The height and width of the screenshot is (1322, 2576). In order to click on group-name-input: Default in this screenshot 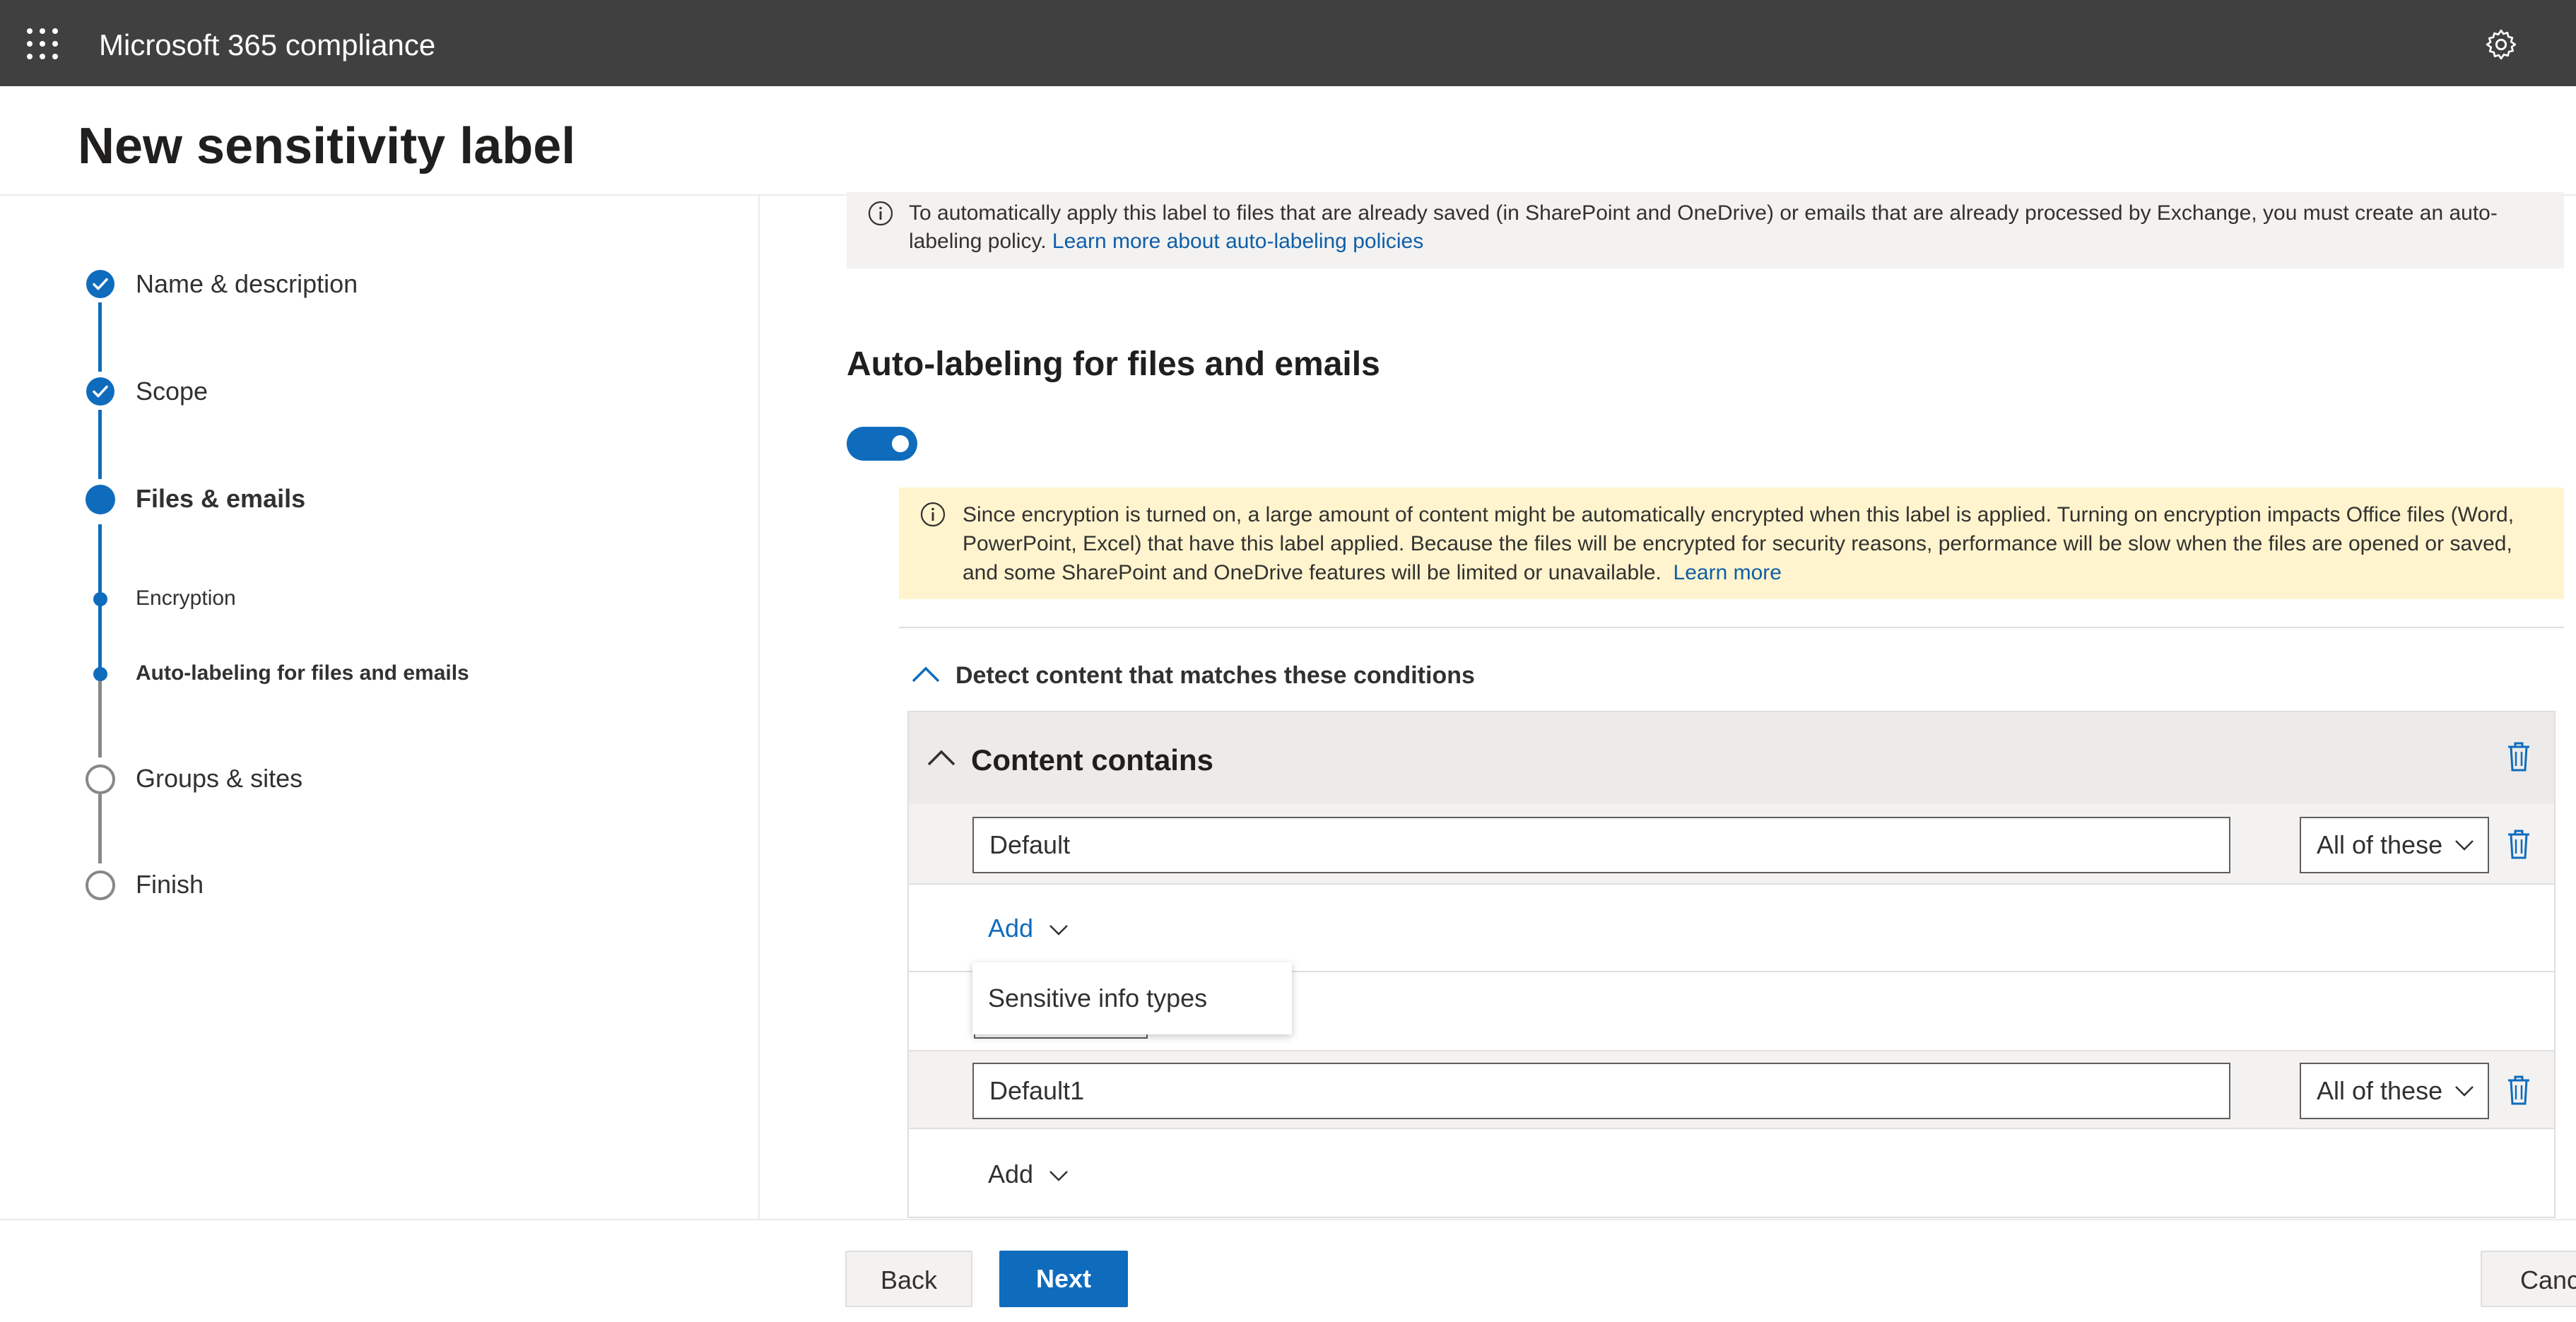, I will do `click(1601, 845)`.